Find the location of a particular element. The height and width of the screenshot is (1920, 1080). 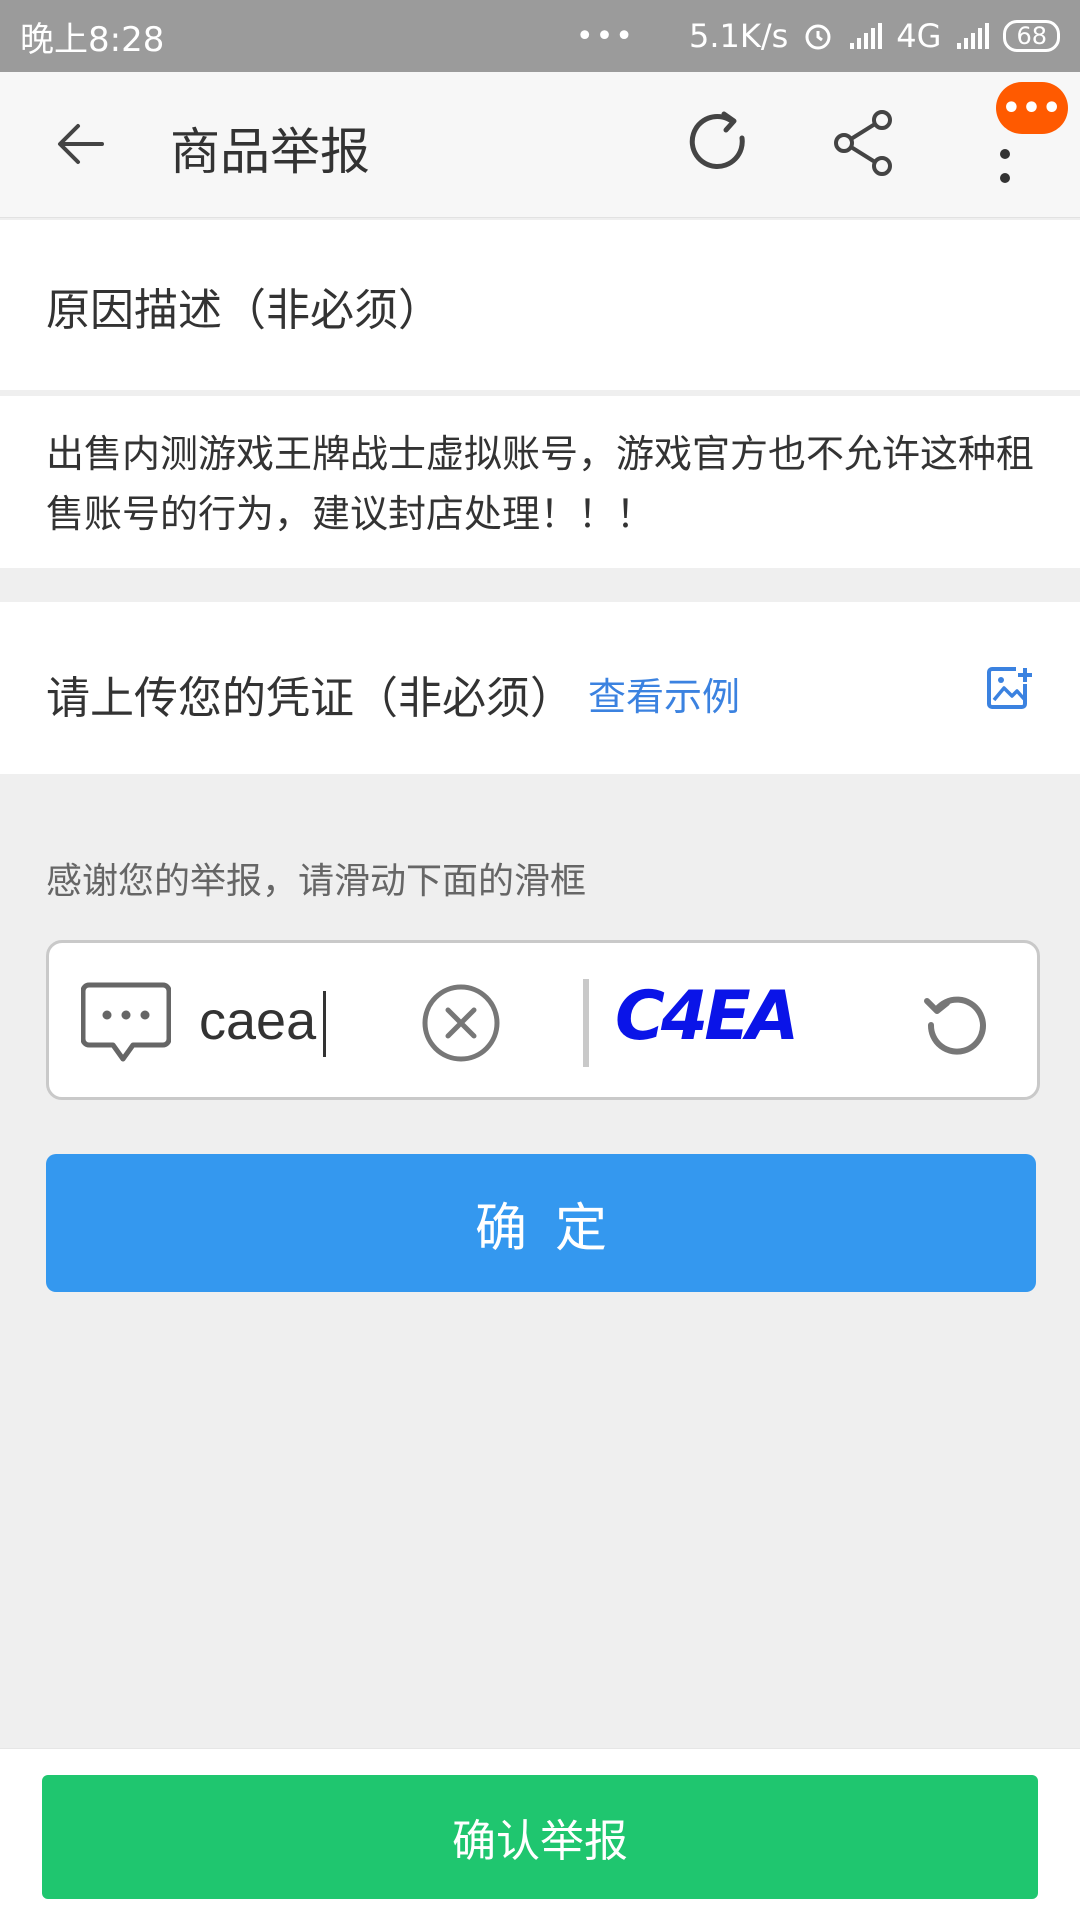

chat-bubble-icon is located at coordinates (126, 1022).